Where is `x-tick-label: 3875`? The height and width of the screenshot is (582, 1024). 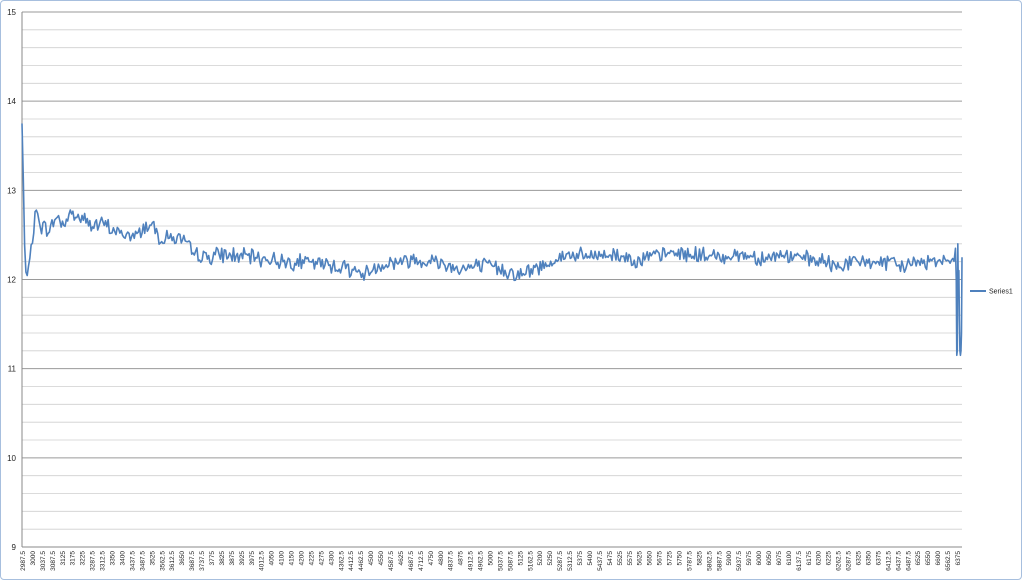
x-tick-label: 3875 is located at coordinates (232, 558).